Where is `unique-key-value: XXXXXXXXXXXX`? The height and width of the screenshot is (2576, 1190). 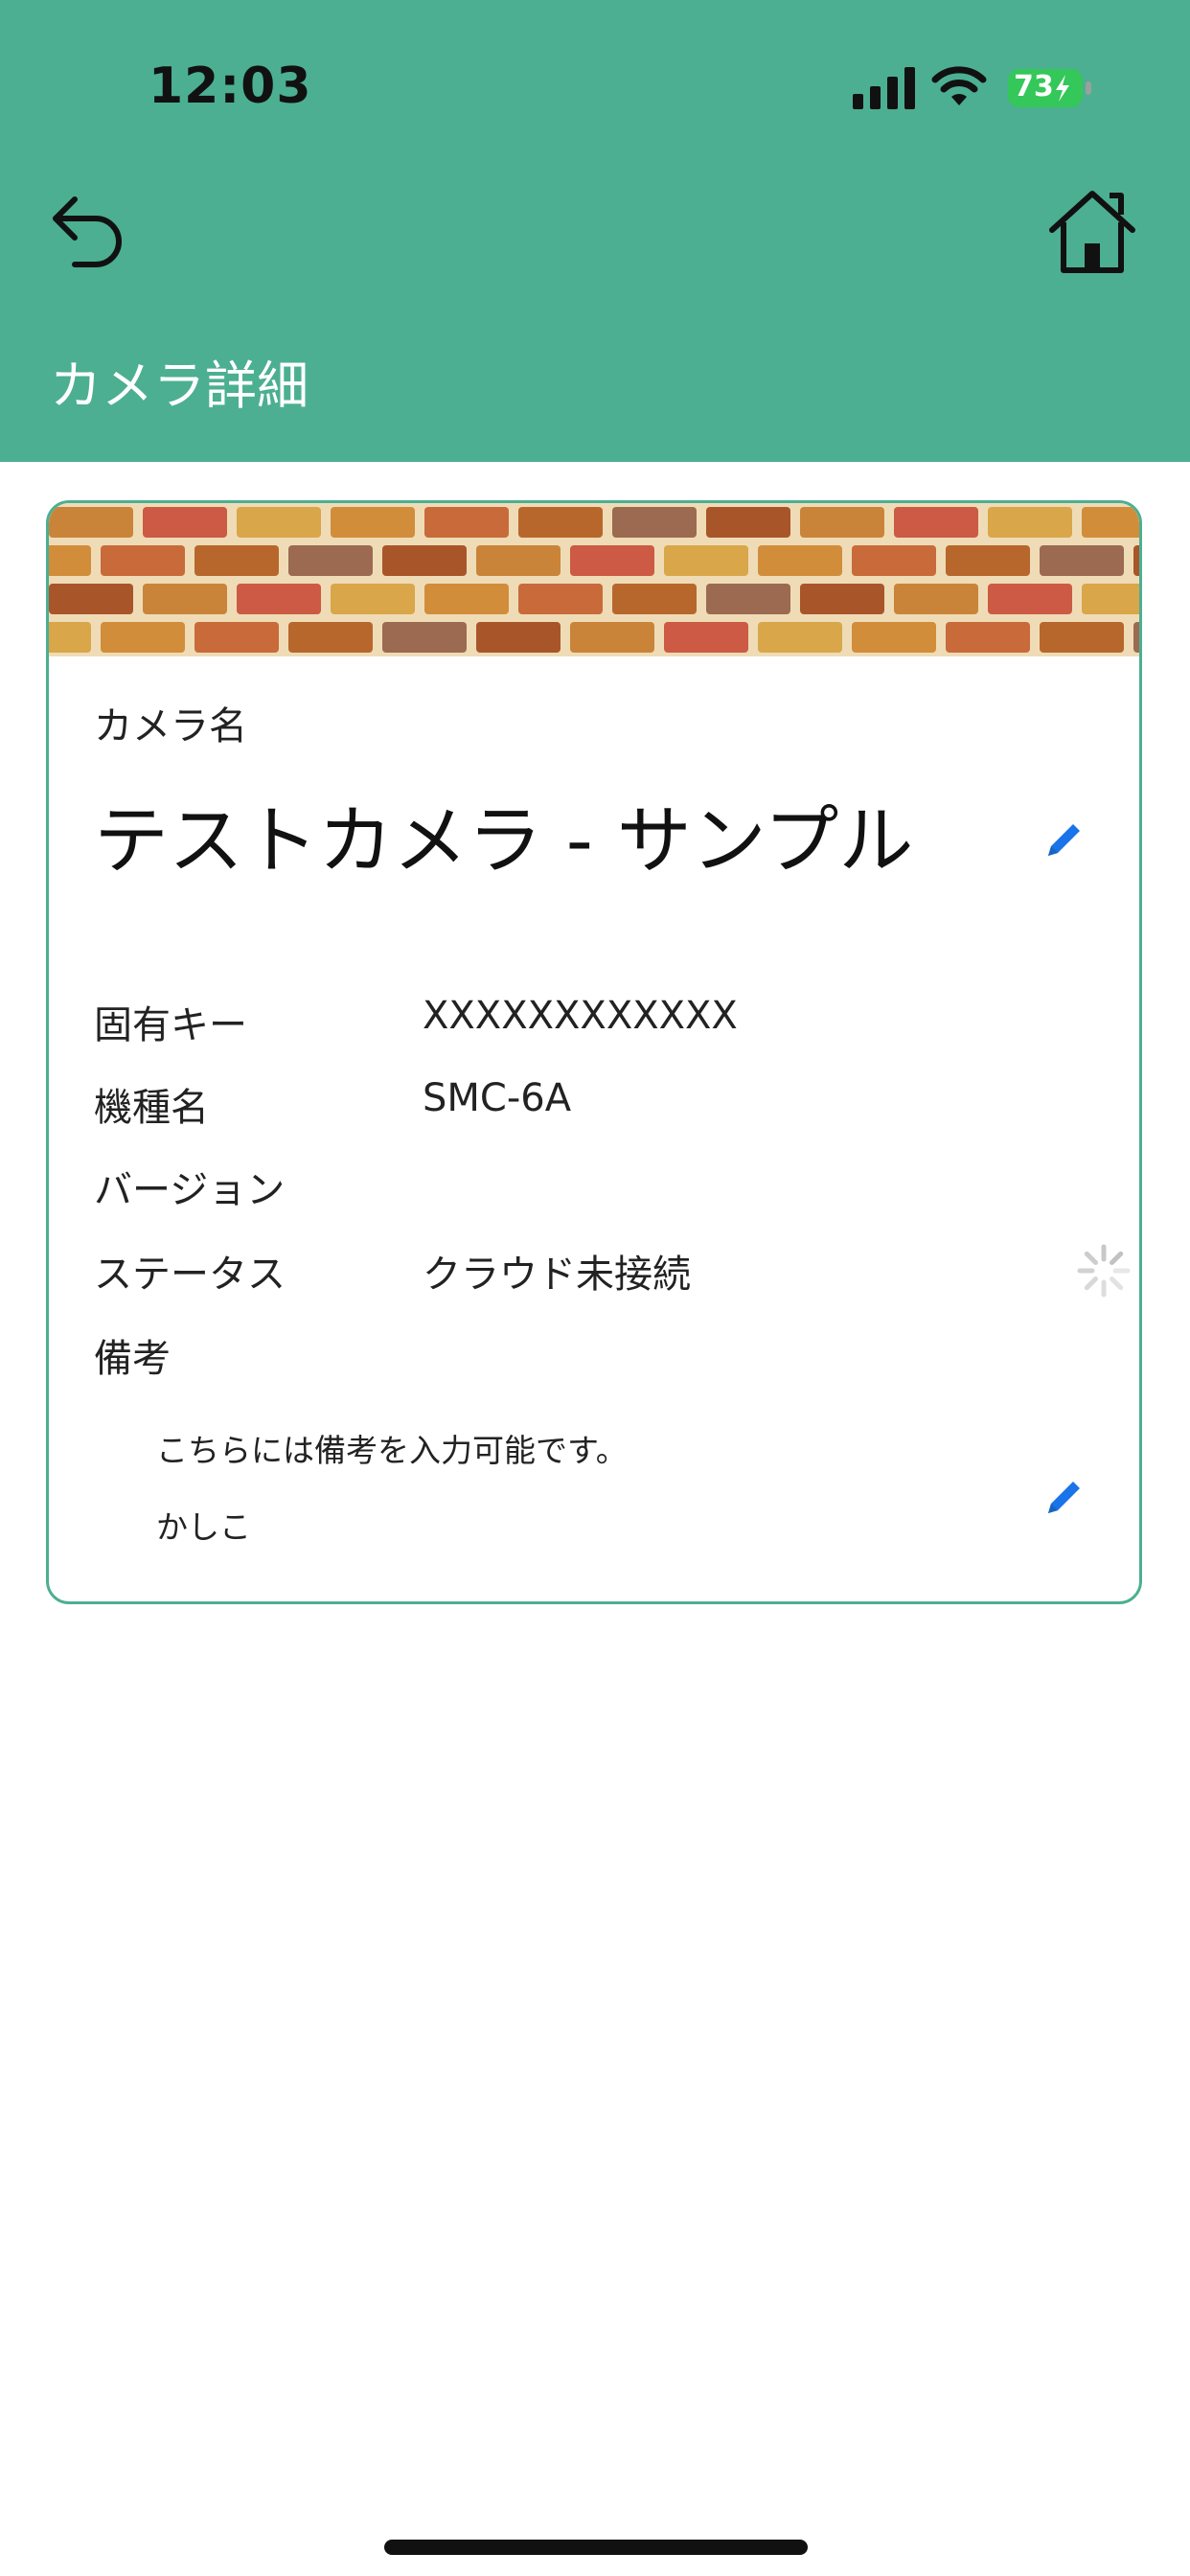
unique-key-value: XXXXXXXXXXXX is located at coordinates (580, 1016).